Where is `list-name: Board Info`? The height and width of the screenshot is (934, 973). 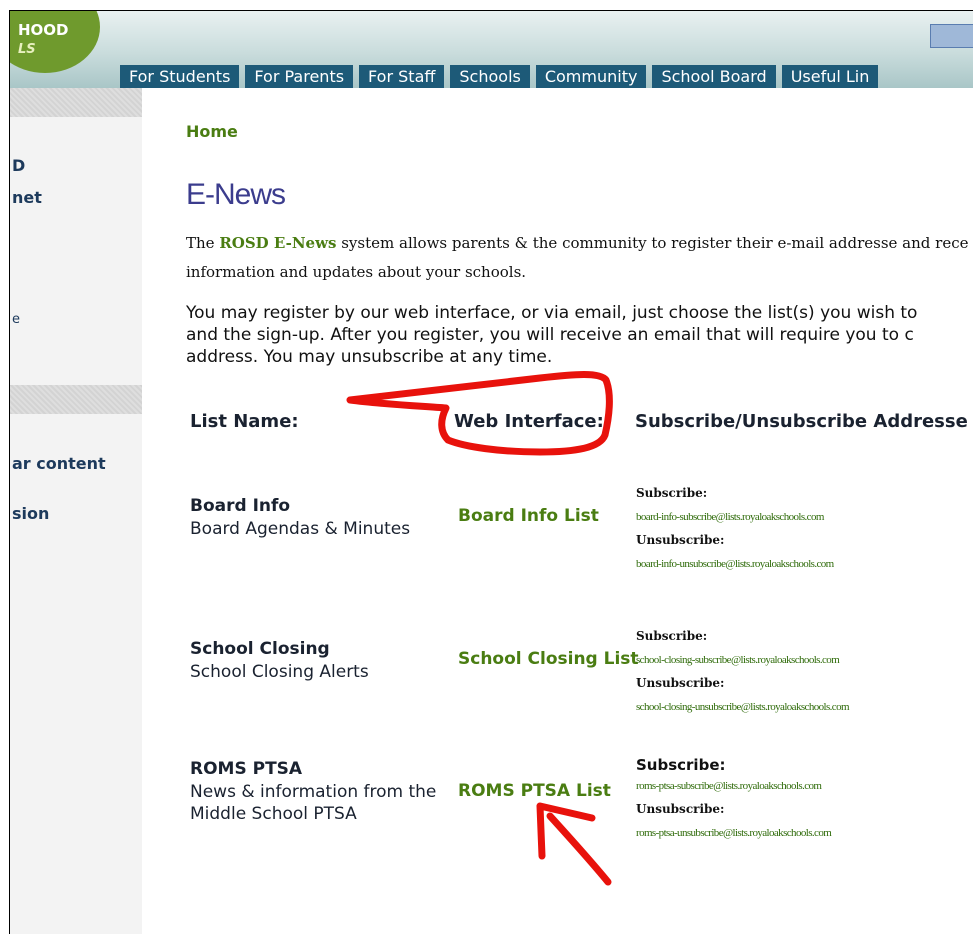 list-name: Board Info is located at coordinates (240, 506).